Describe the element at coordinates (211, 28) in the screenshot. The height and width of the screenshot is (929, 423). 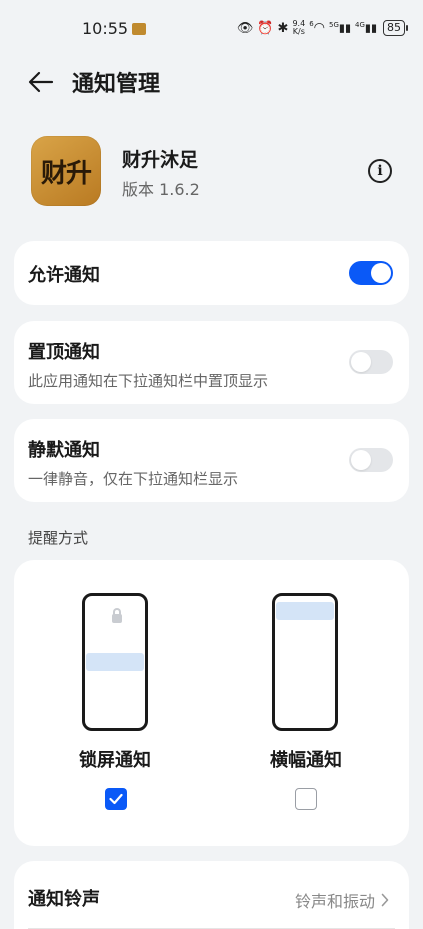
I see `status-bar: 10:55 👁 ⏰ ✱ 9.4 K/s 6◠ 5G▮▮ 4G▮▮ 85` at that location.